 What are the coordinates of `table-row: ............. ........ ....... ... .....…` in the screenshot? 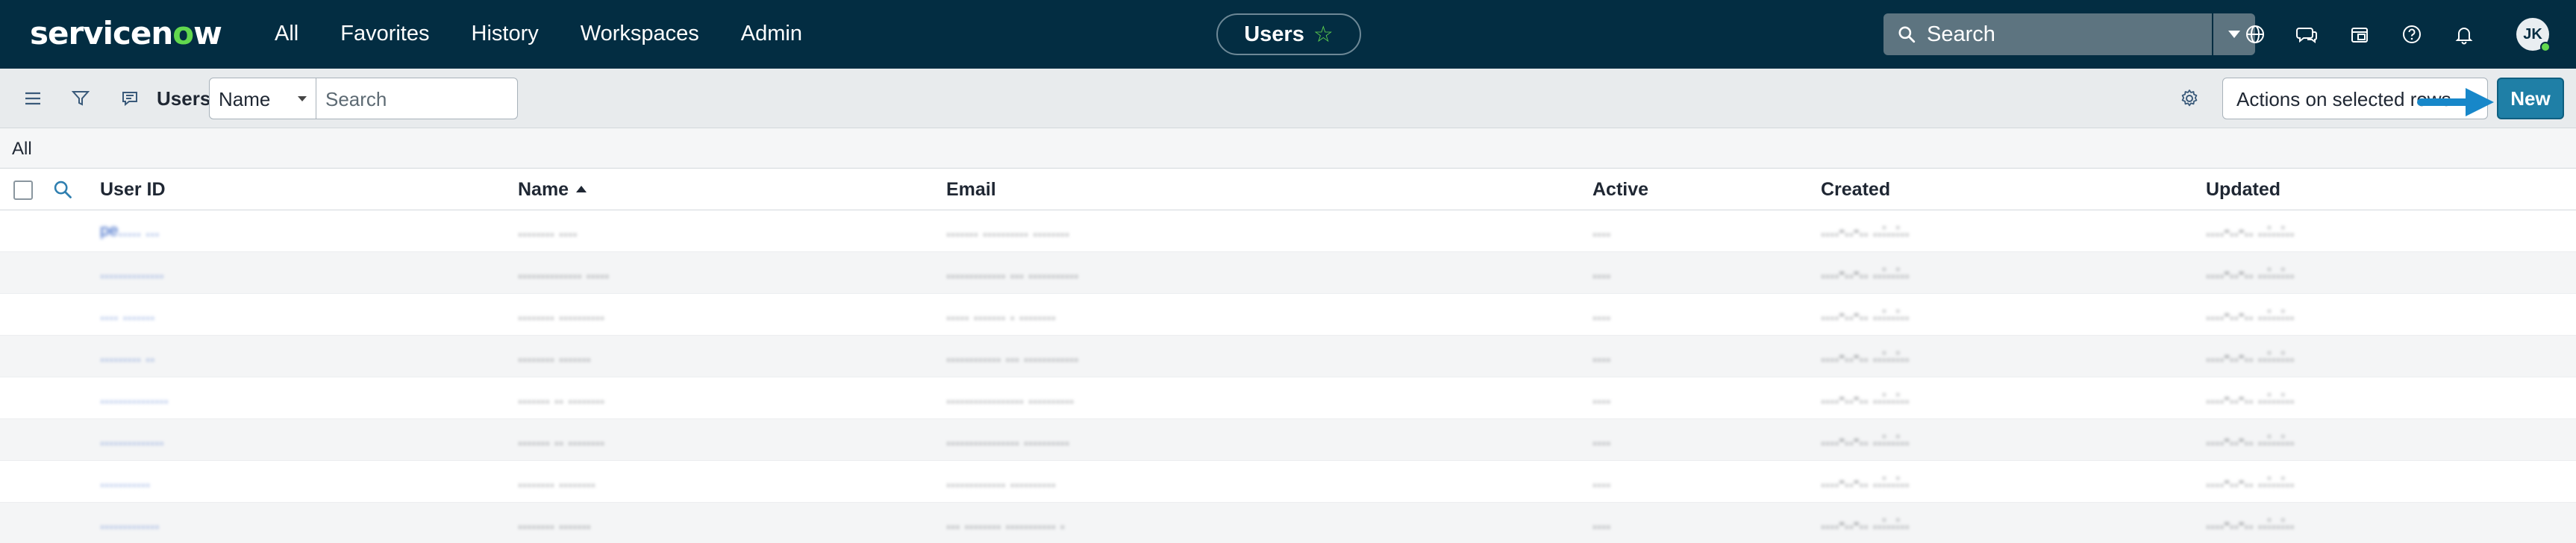 It's located at (1288, 523).